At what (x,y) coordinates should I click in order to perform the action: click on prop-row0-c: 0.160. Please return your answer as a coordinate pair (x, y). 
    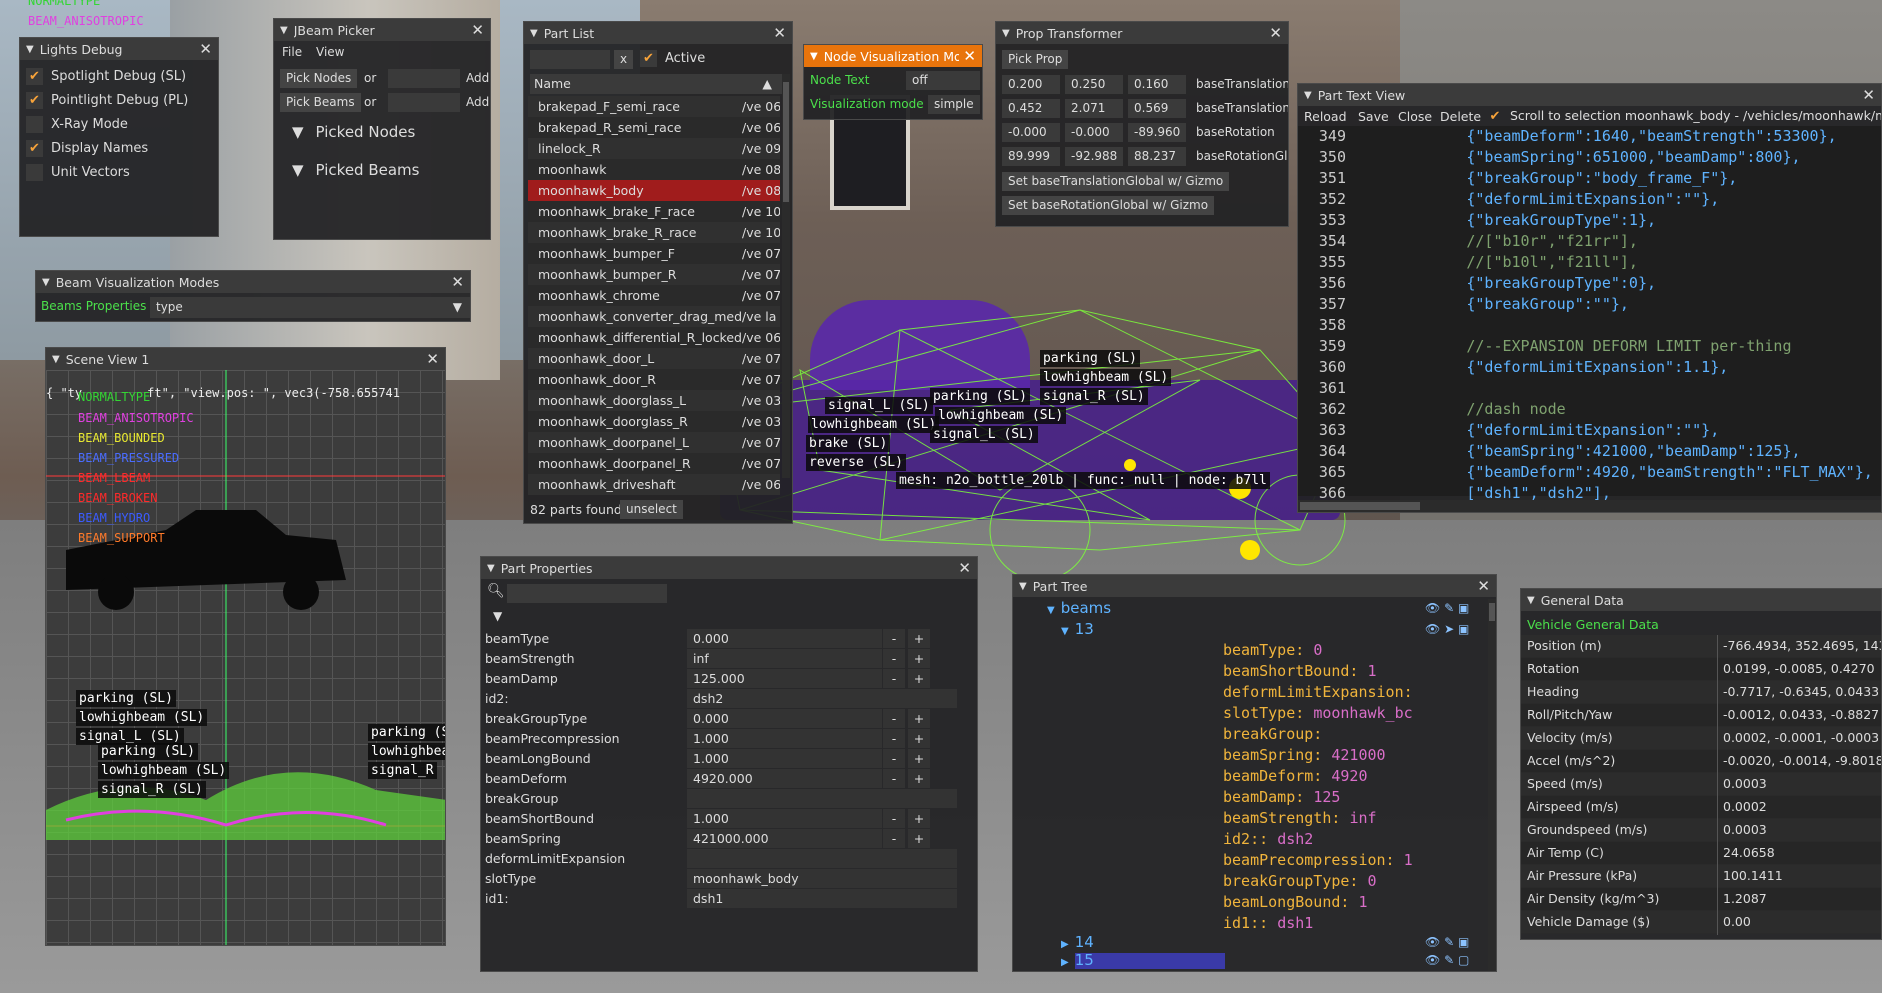
    Looking at the image, I should click on (1157, 84).